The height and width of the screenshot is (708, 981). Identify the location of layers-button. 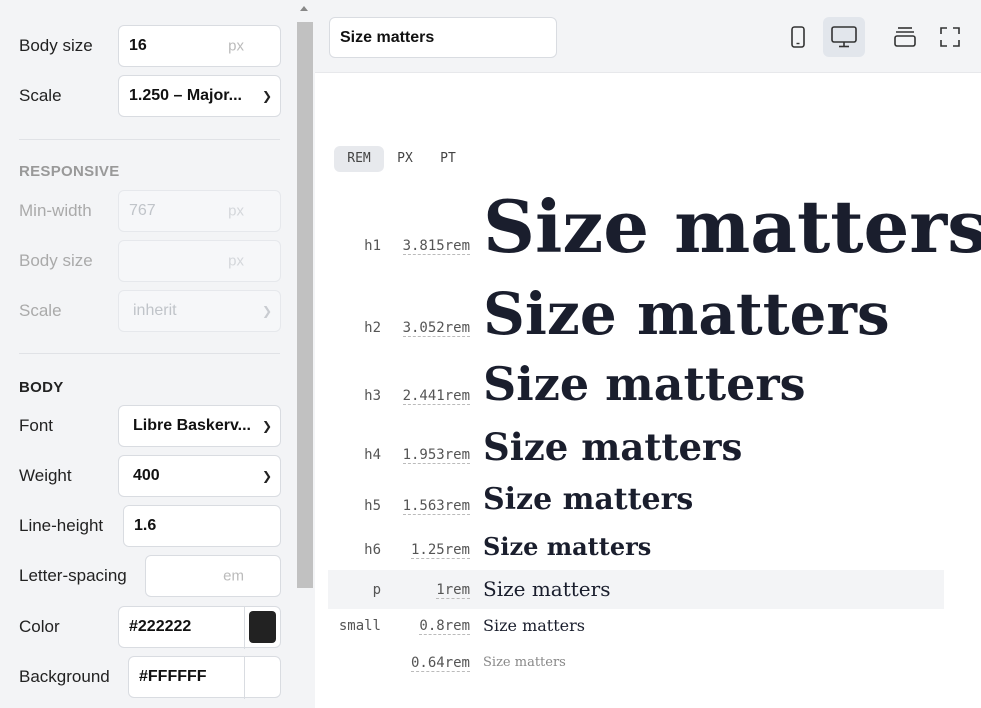
(905, 37).